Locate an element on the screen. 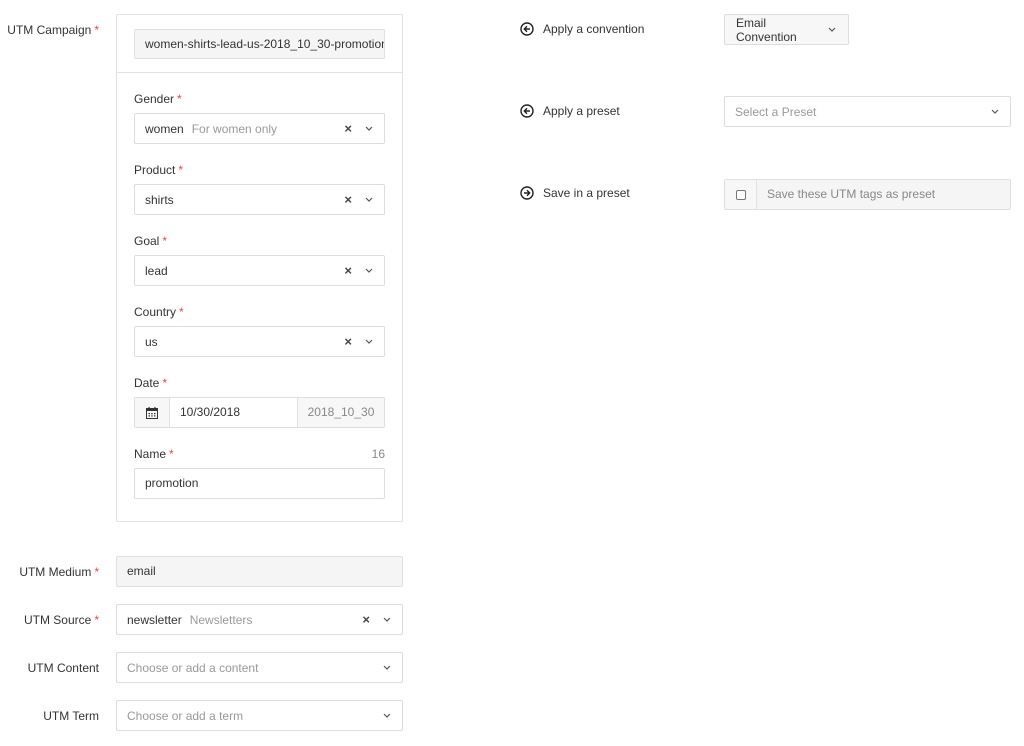 This screenshot has height=746, width=1024. gender-description: For women only is located at coordinates (234, 128).